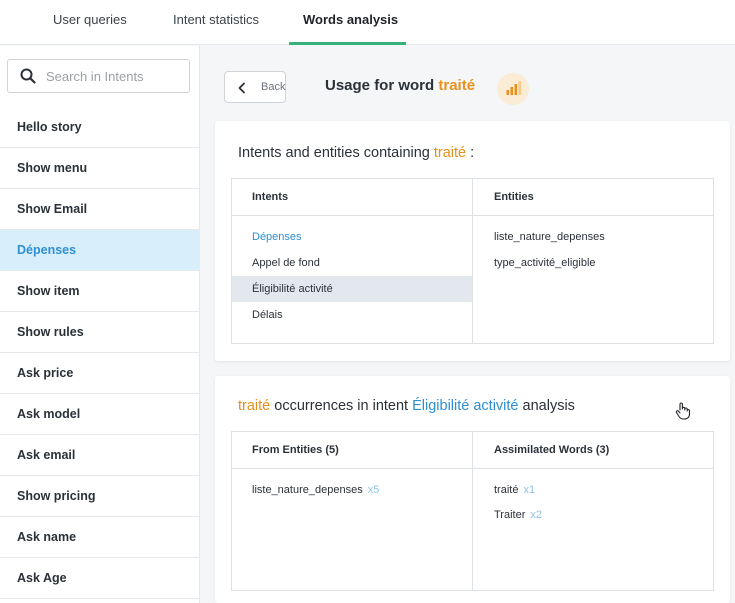  What do you see at coordinates (90, 19) in the screenshot?
I see `tab-user-queries: User queries` at bounding box center [90, 19].